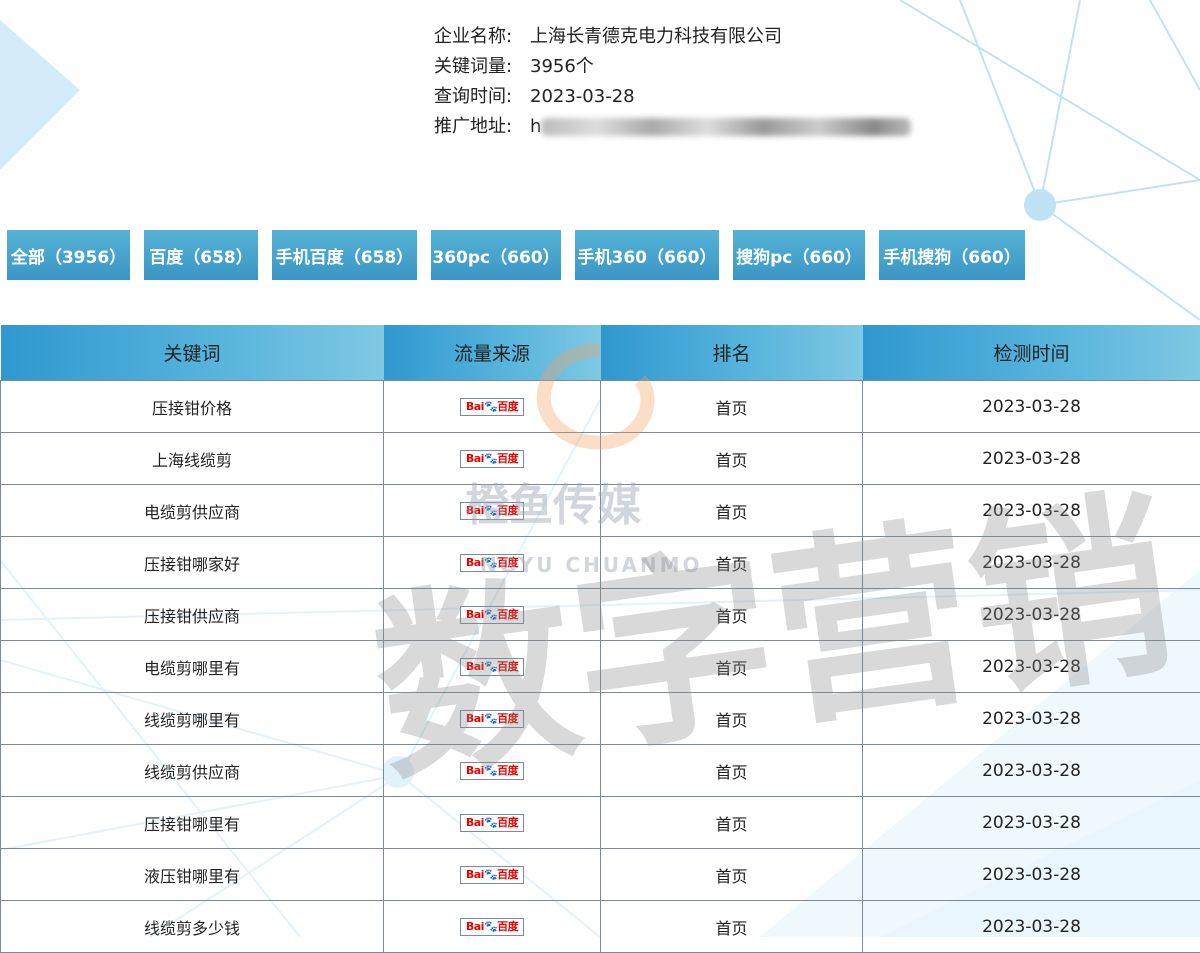  What do you see at coordinates (582, 97) in the screenshot?
I see `query-time: 2023-03-28` at bounding box center [582, 97].